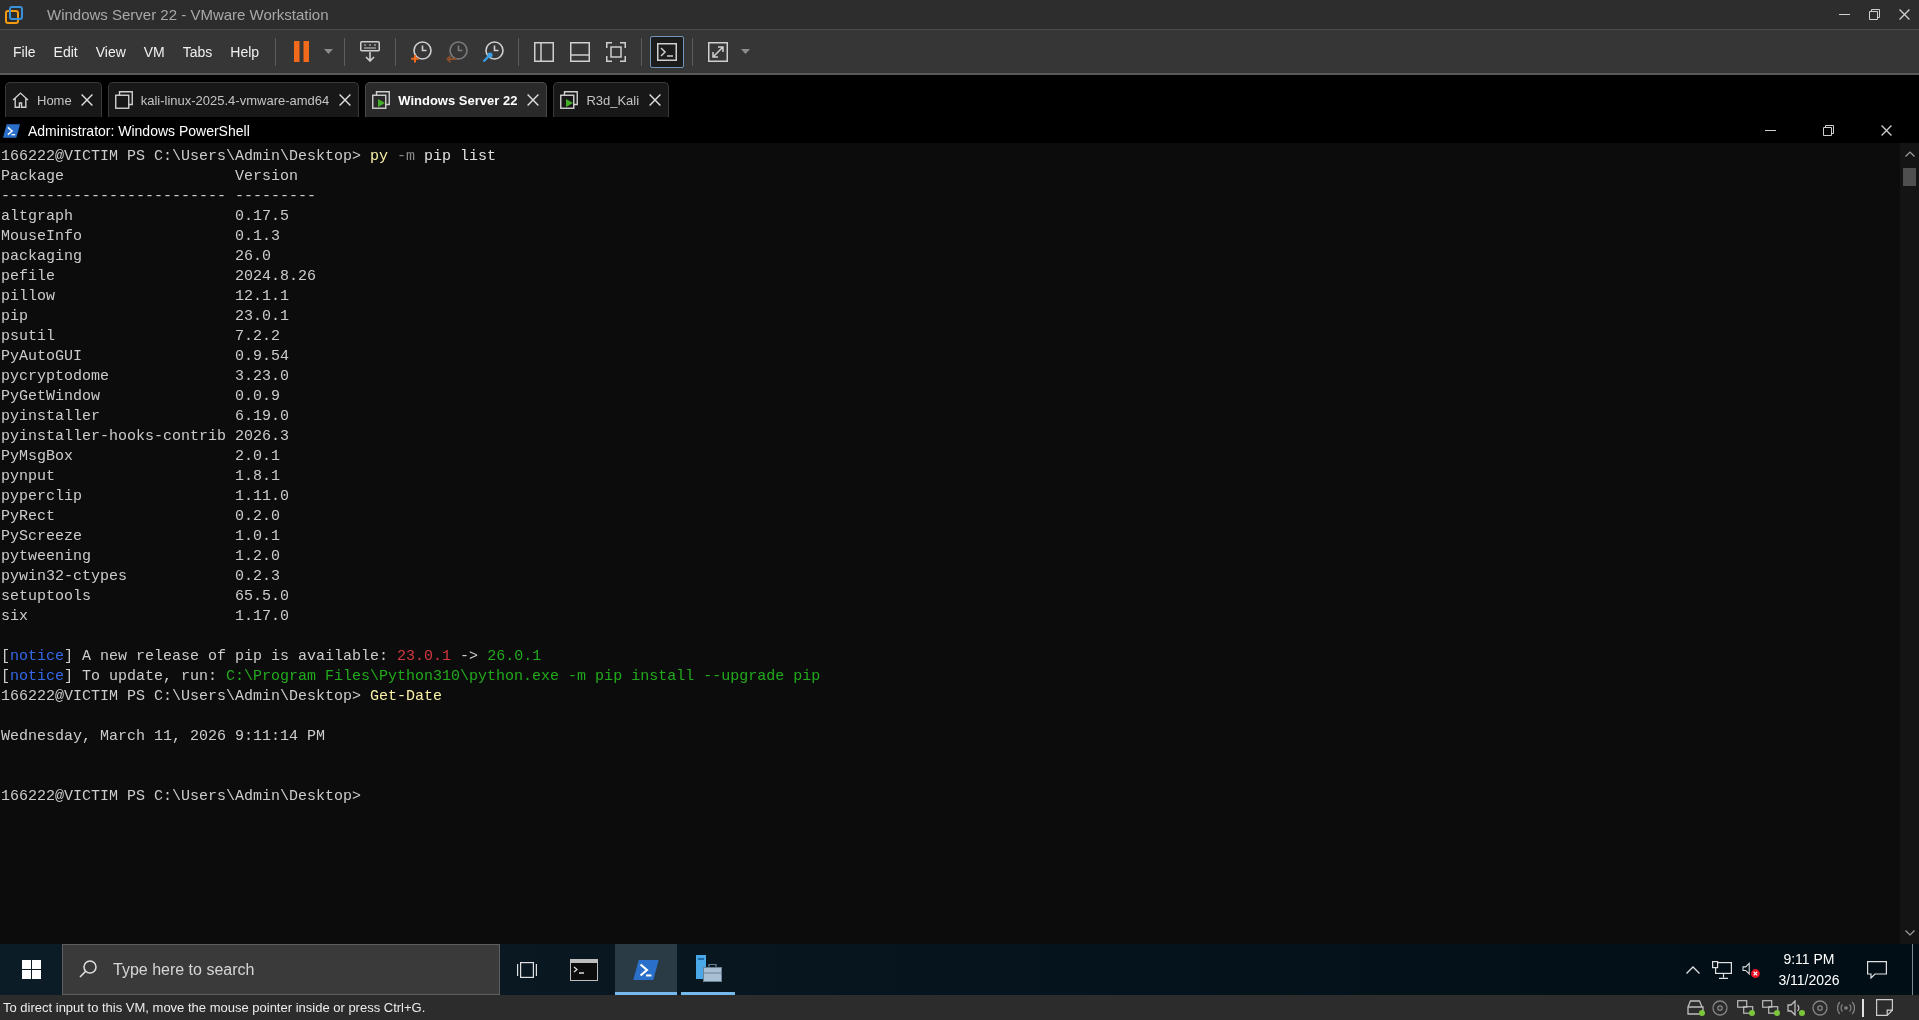  What do you see at coordinates (28, 517) in the screenshot?
I see `package-name: PyRect` at bounding box center [28, 517].